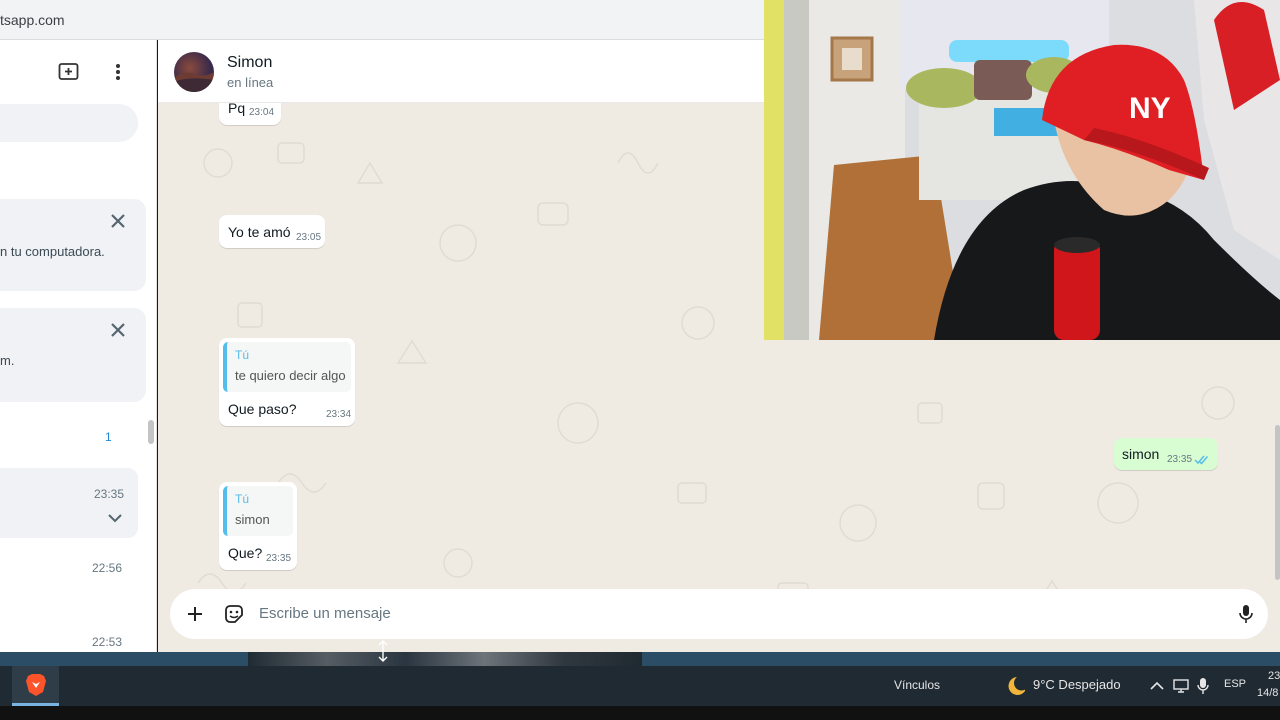 The image size is (1280, 720). I want to click on message-outgoing: simon 23:35, so click(1166, 454).